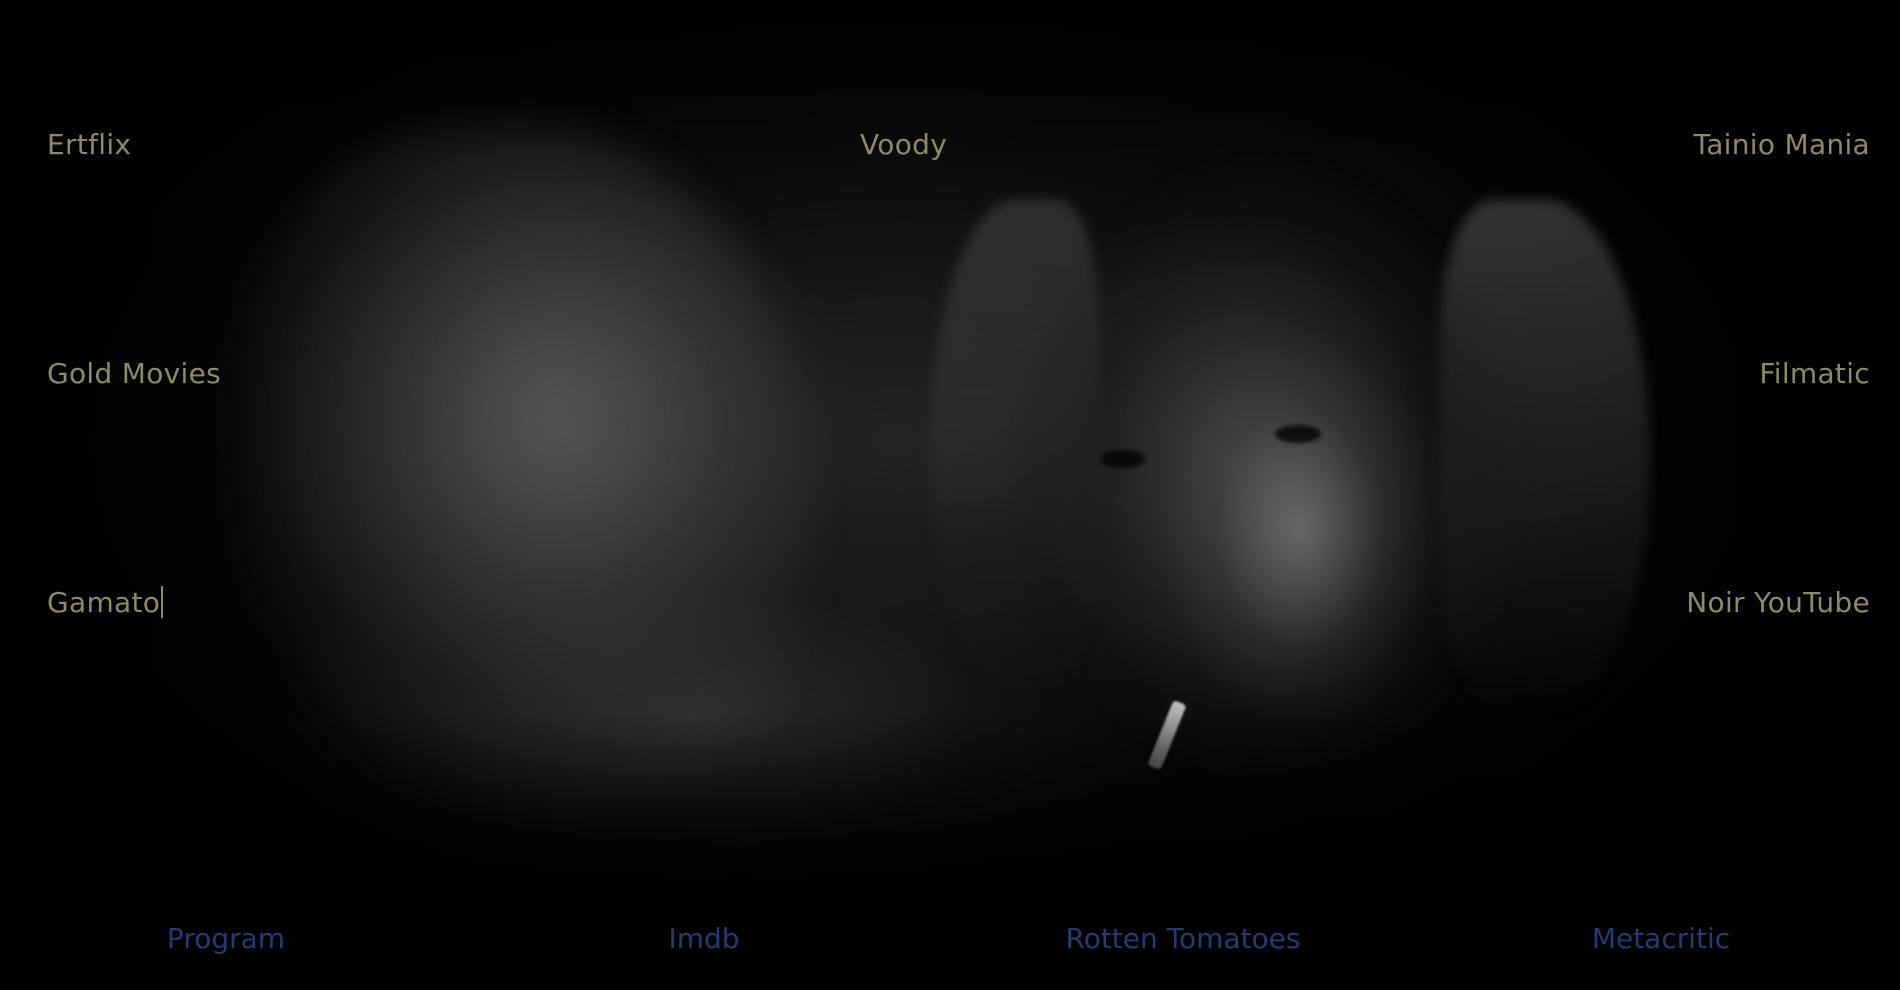 The image size is (1900, 990). What do you see at coordinates (89, 144) in the screenshot?
I see `link-ertflix: Ertflix` at bounding box center [89, 144].